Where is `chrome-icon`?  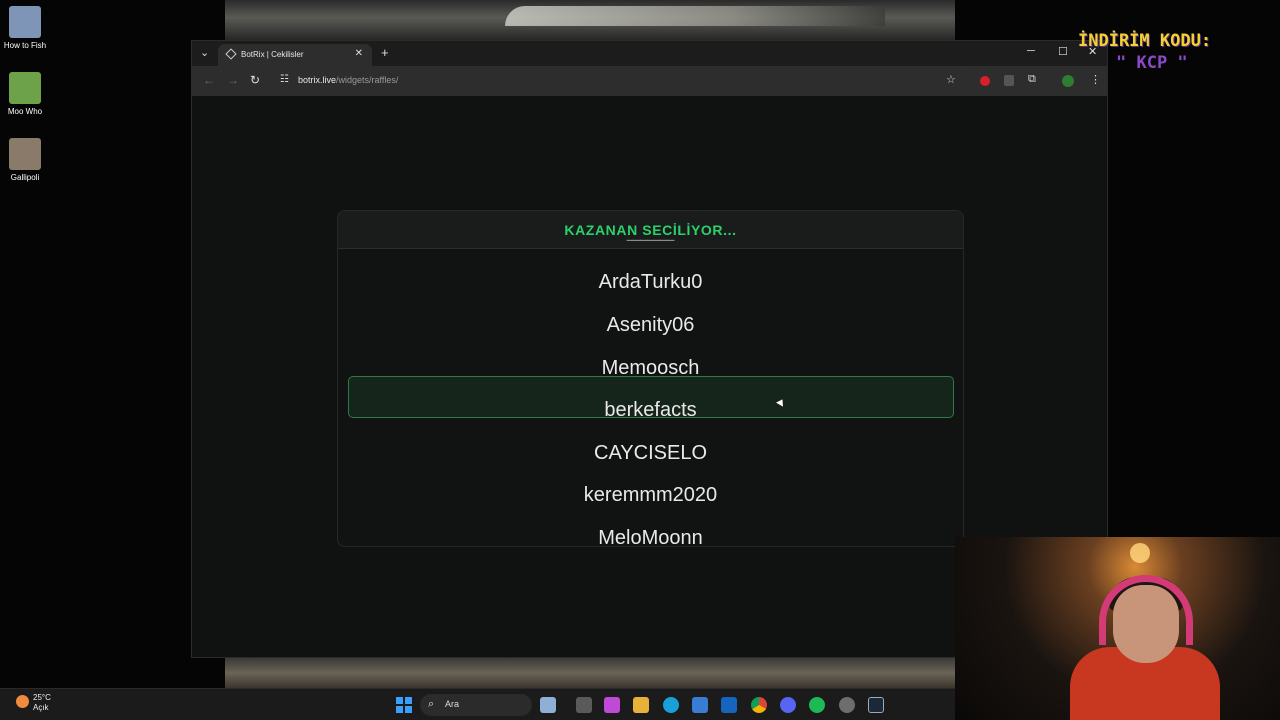 chrome-icon is located at coordinates (759, 705).